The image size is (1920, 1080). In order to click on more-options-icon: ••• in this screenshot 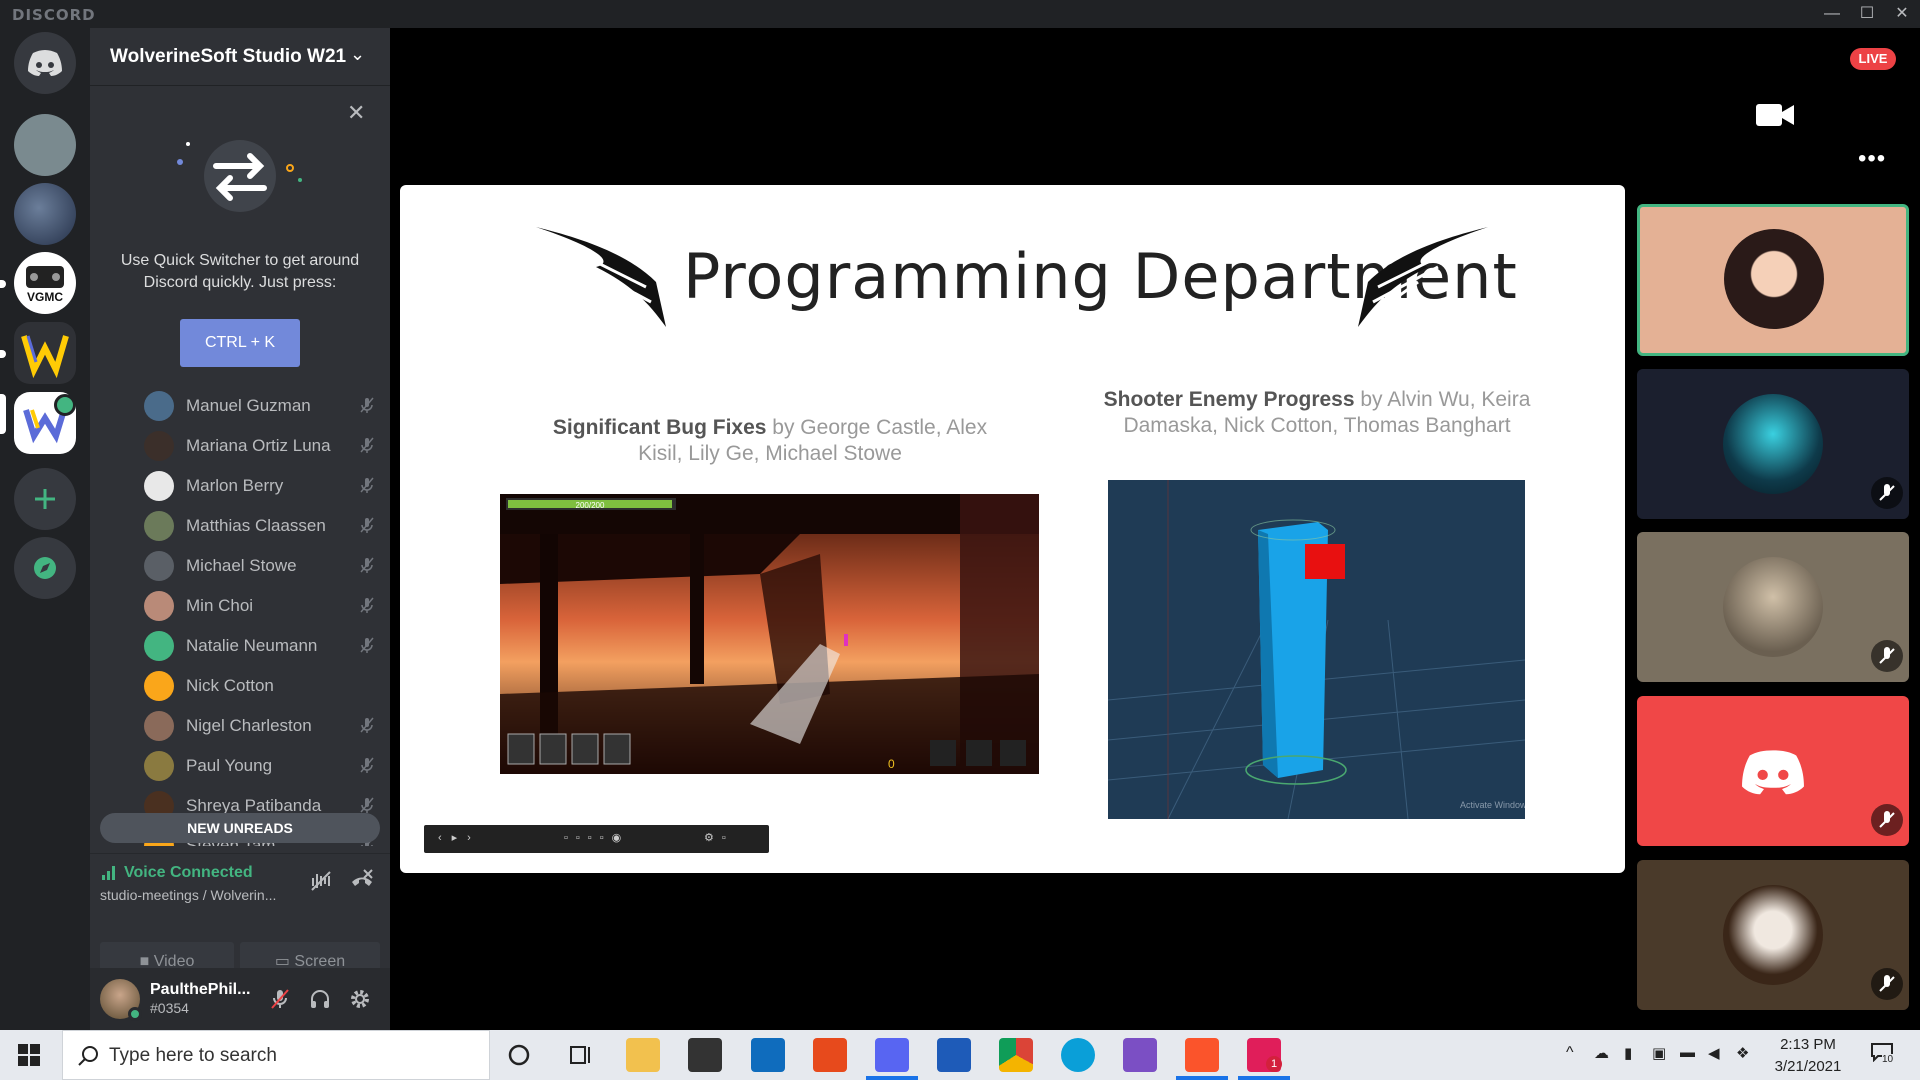, I will do `click(1872, 159)`.